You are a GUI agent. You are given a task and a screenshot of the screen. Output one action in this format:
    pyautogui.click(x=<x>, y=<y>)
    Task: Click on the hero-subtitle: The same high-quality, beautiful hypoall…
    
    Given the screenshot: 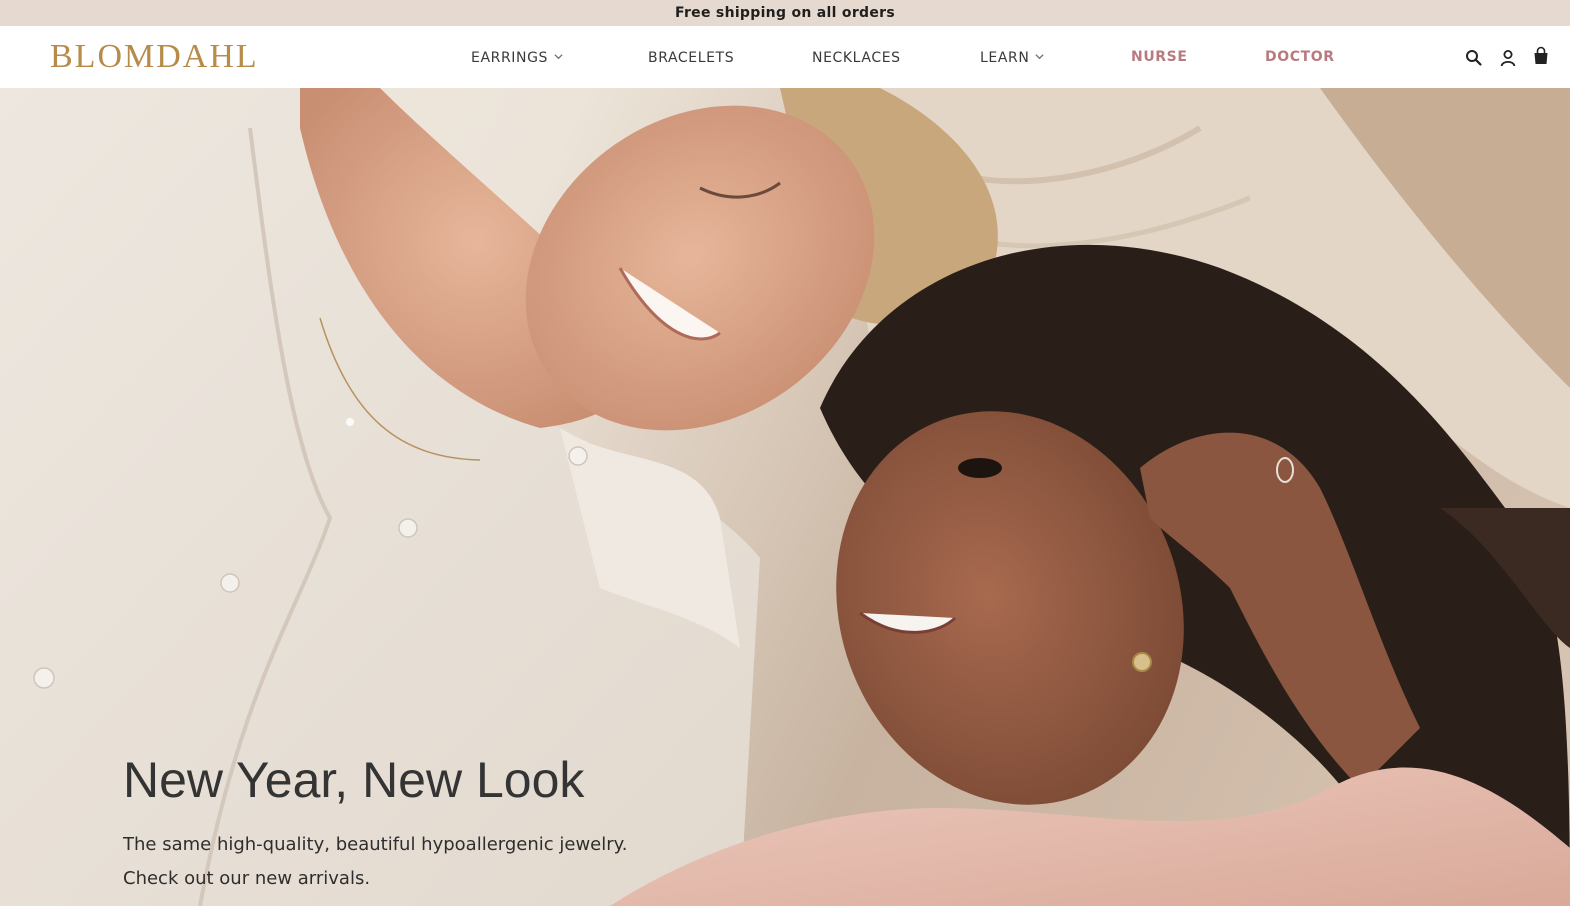 What is the action you would take?
    pyautogui.click(x=375, y=861)
    